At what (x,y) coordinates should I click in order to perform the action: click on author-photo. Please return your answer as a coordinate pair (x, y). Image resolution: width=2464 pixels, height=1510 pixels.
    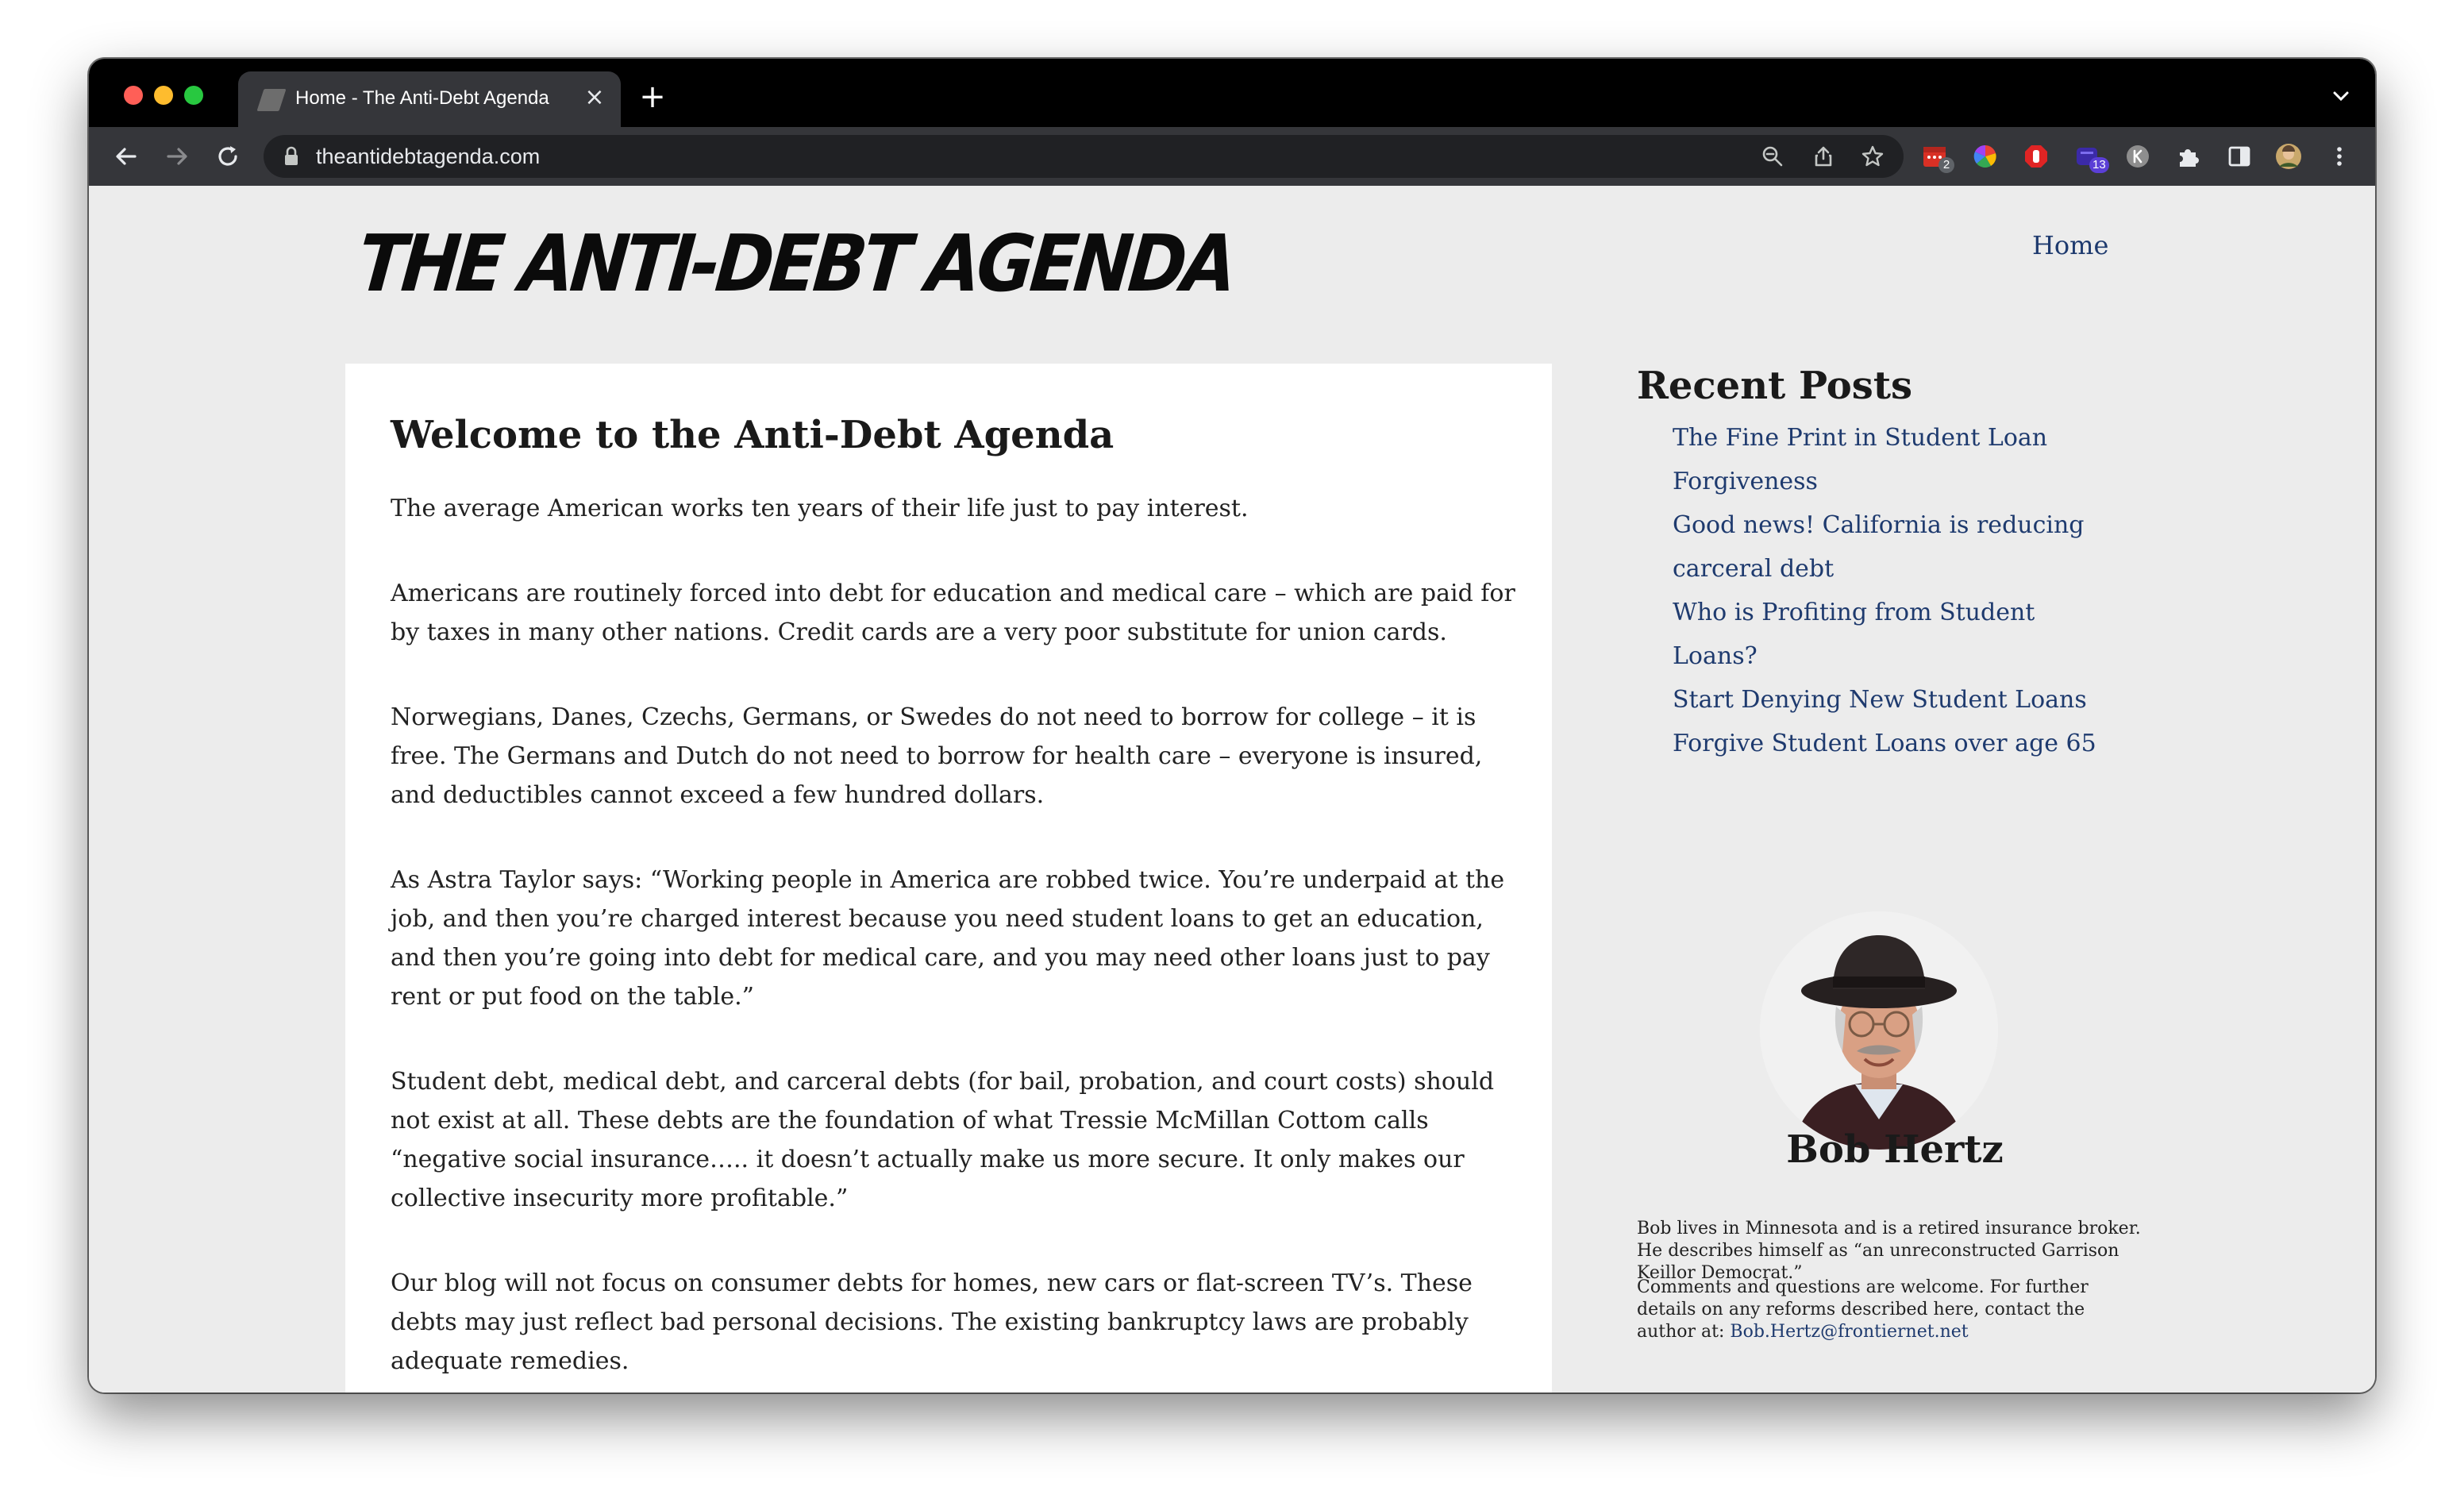
    Looking at the image, I should click on (1879, 1030).